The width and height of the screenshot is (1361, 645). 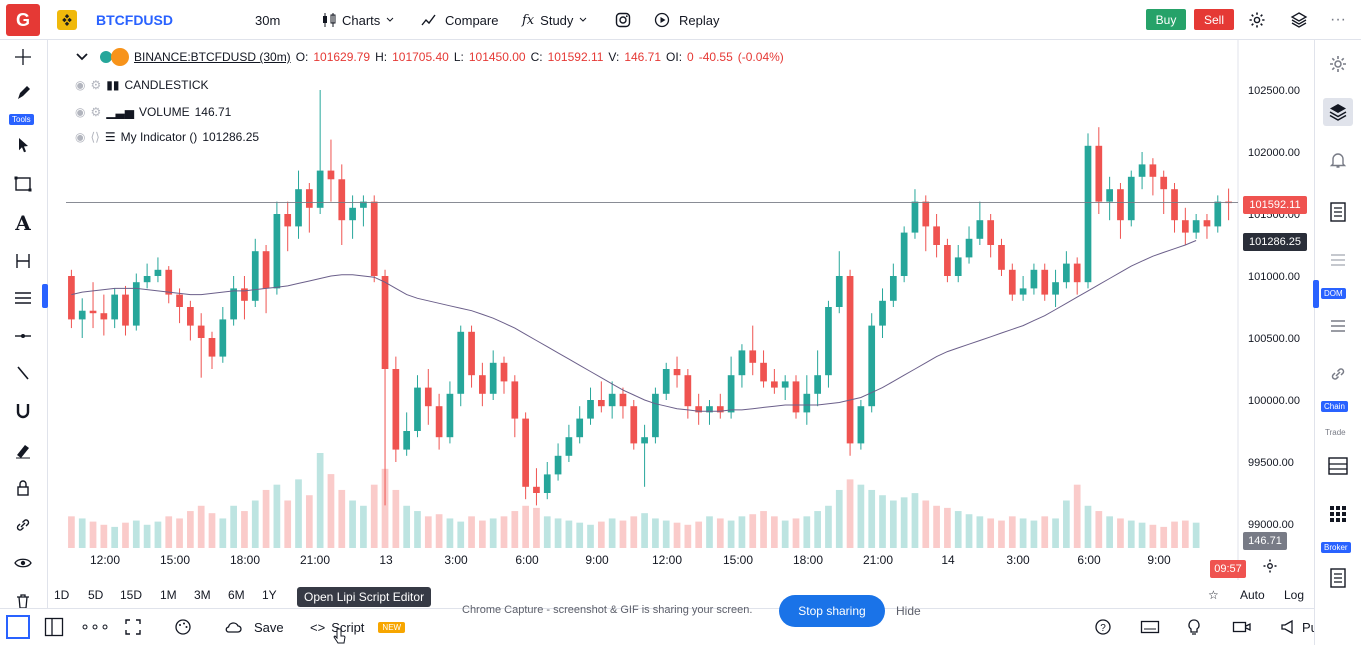 What do you see at coordinates (1338, 112) in the screenshot?
I see `layers-tool` at bounding box center [1338, 112].